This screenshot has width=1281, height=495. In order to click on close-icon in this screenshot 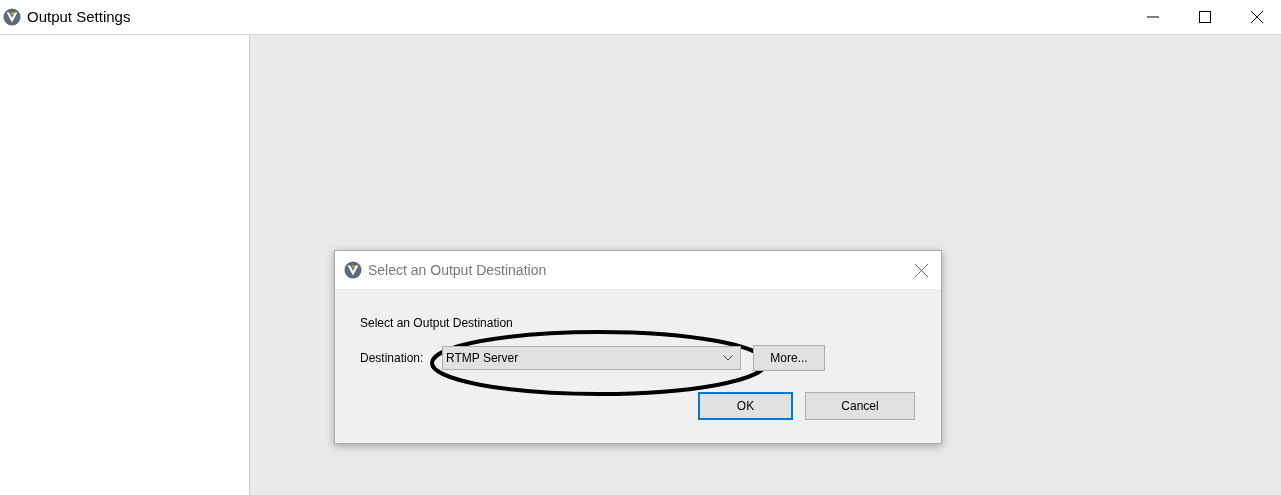, I will do `click(1257, 17)`.